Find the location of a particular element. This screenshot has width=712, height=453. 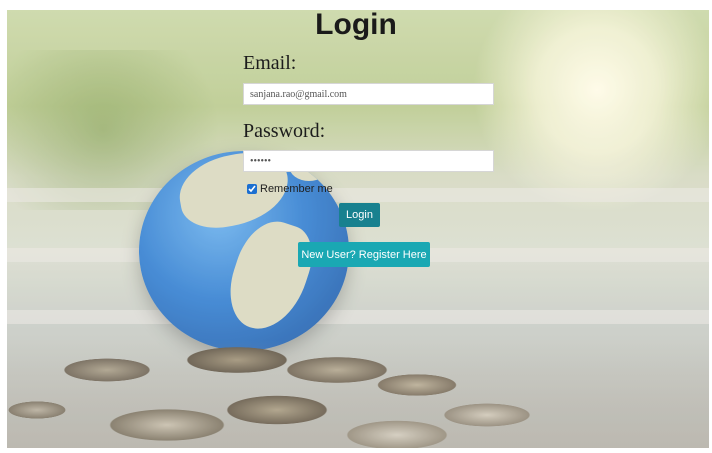

login-button: Login is located at coordinates (359, 215).